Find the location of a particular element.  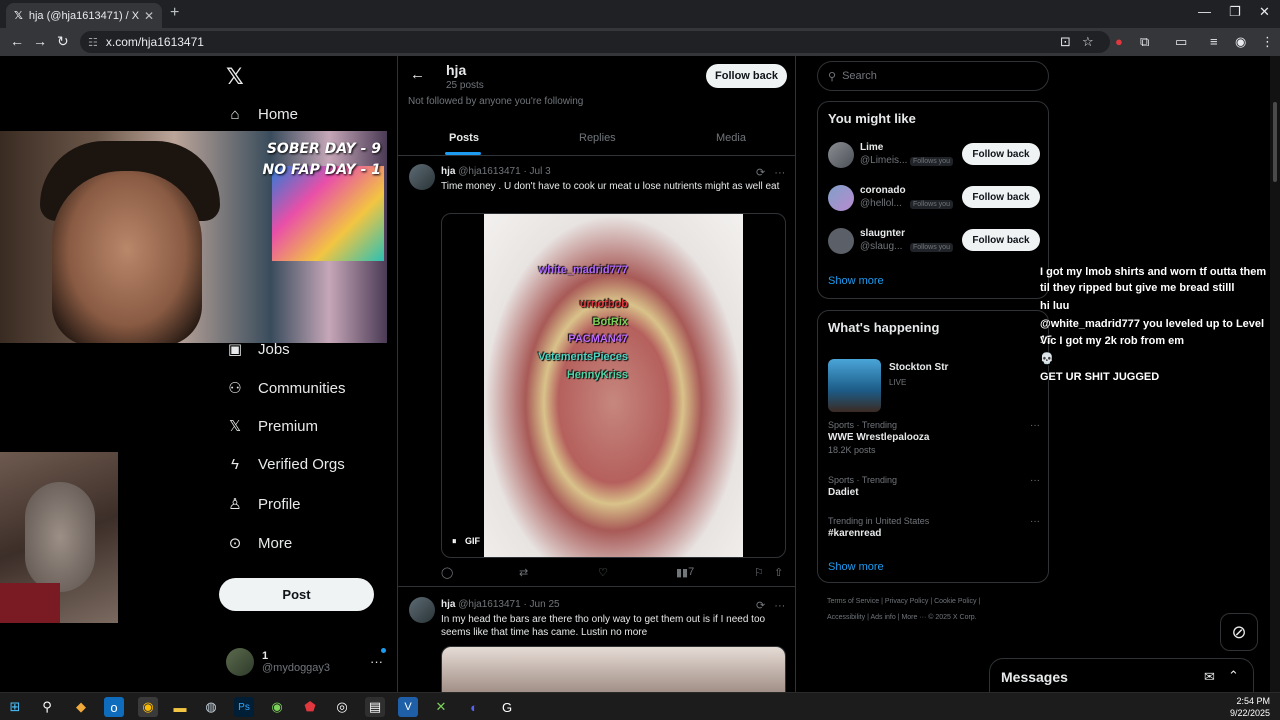

live-title: Stockton Str is located at coordinates (918, 367).